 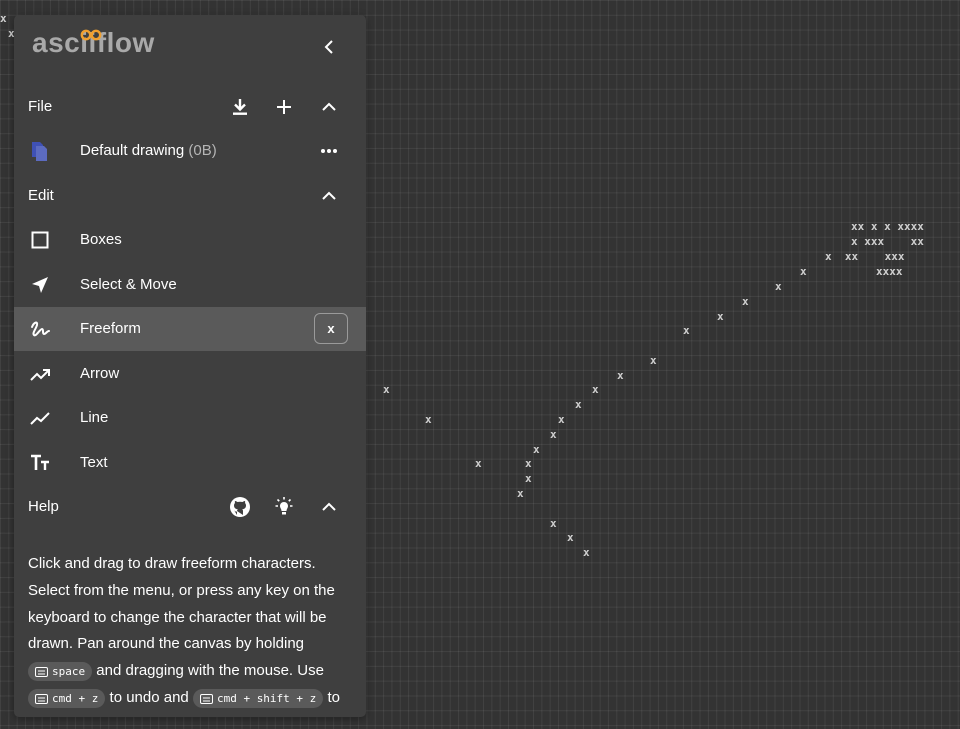 What do you see at coordinates (94, 417) in the screenshot?
I see `tool-label: Line` at bounding box center [94, 417].